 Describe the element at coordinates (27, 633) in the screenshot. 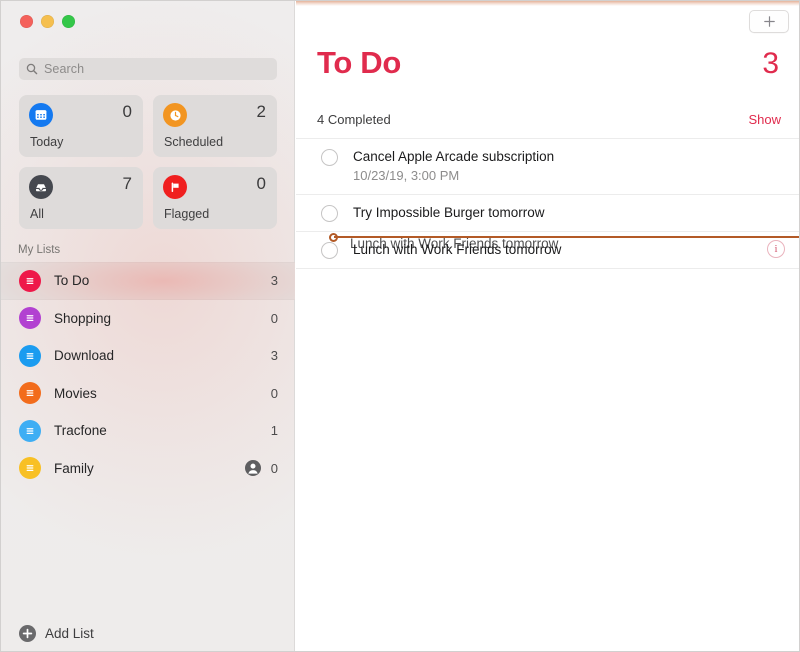

I see `plus-circle-icon` at that location.